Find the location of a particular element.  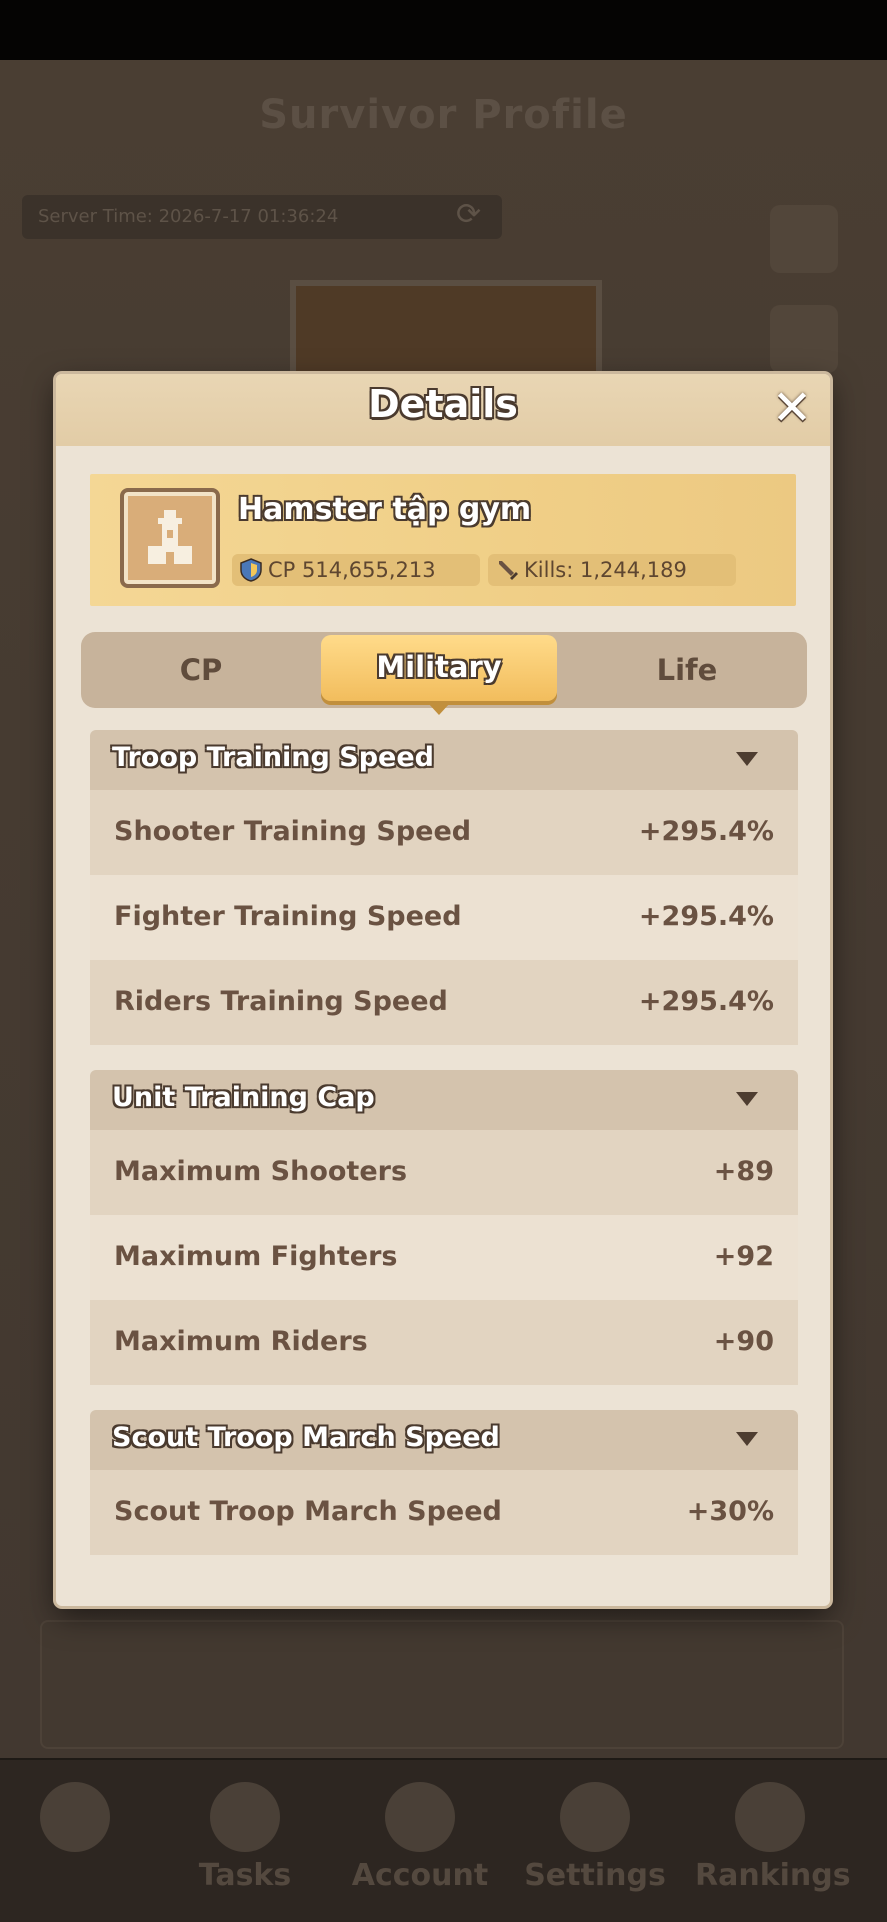

tab-bar: CP Military Life is located at coordinates (444, 673).